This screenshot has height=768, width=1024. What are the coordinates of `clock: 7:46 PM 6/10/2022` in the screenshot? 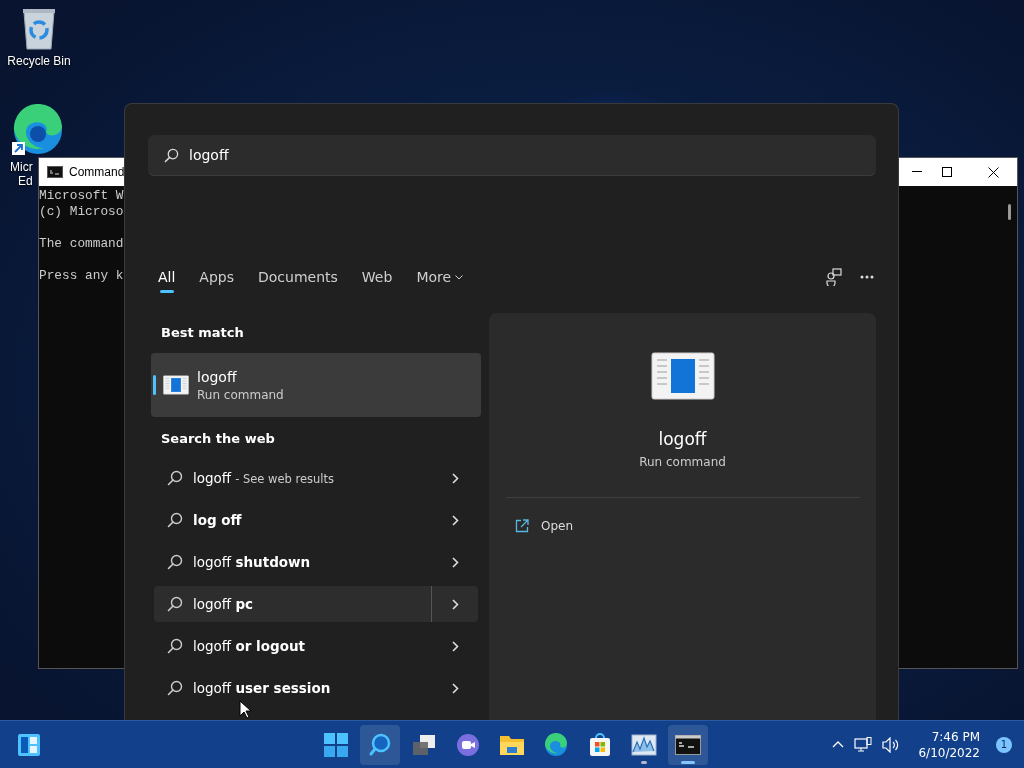 It's located at (949, 744).